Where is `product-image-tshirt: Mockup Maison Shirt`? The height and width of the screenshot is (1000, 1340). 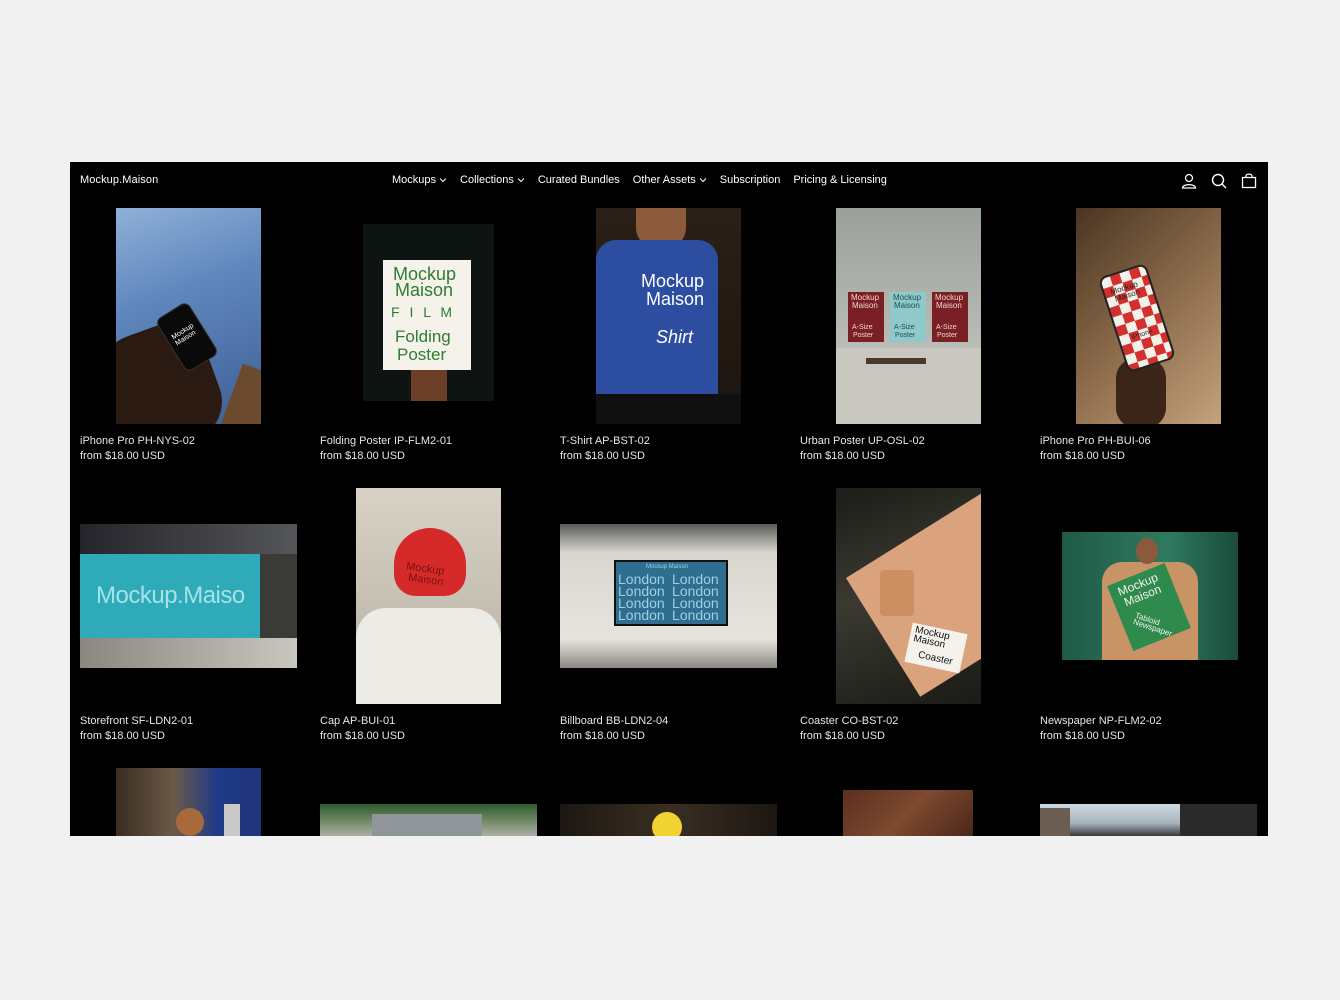 product-image-tshirt: Mockup Maison Shirt is located at coordinates (668, 316).